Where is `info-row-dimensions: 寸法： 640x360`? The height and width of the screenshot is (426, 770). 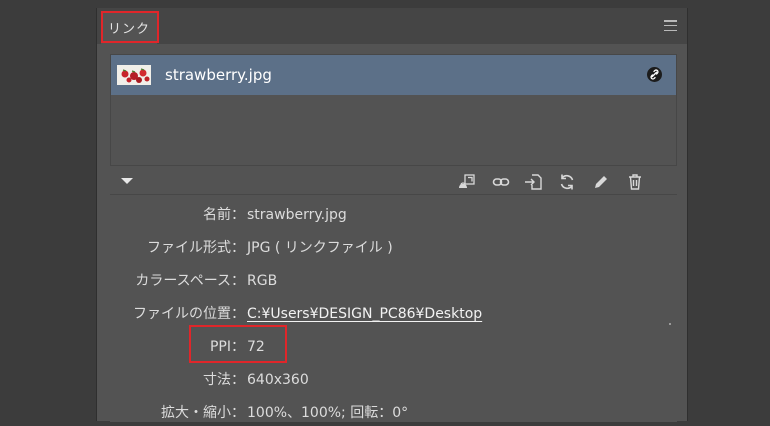 info-row-dimensions: 寸法： 640x360 is located at coordinates (393, 380).